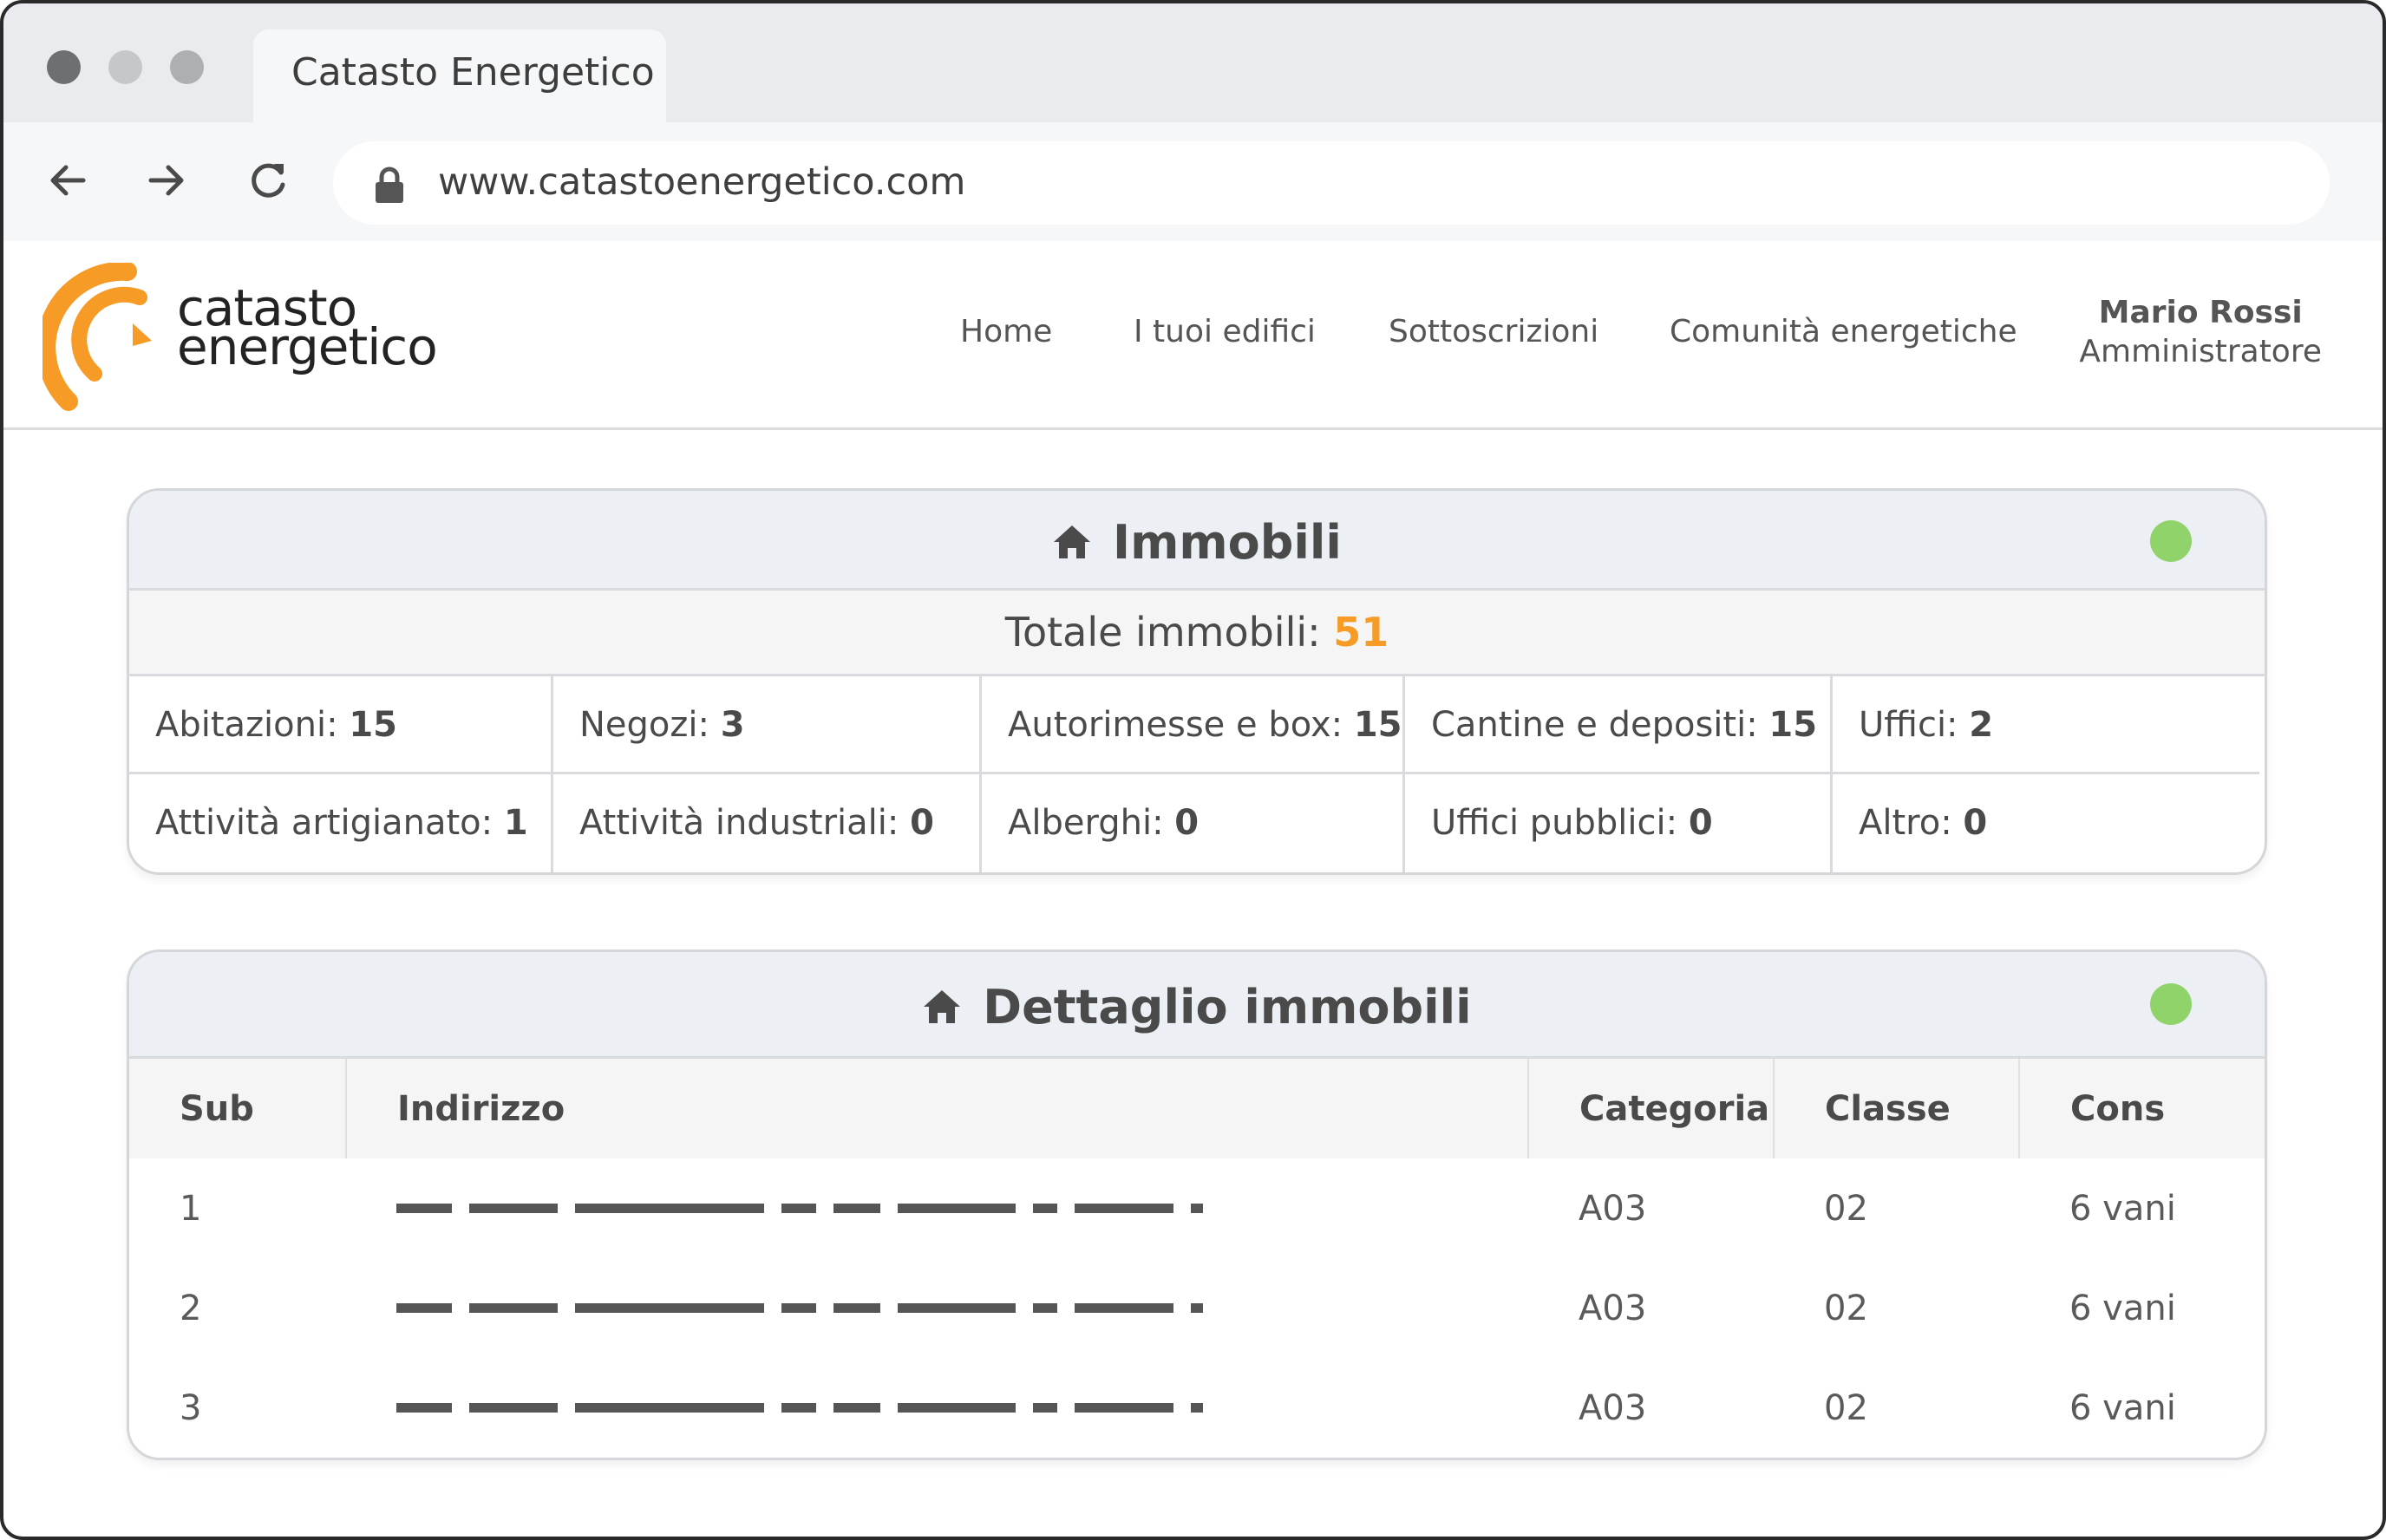 This screenshot has width=2386, height=1540. Describe the element at coordinates (268, 180) in the screenshot. I see `reload-icon` at that location.